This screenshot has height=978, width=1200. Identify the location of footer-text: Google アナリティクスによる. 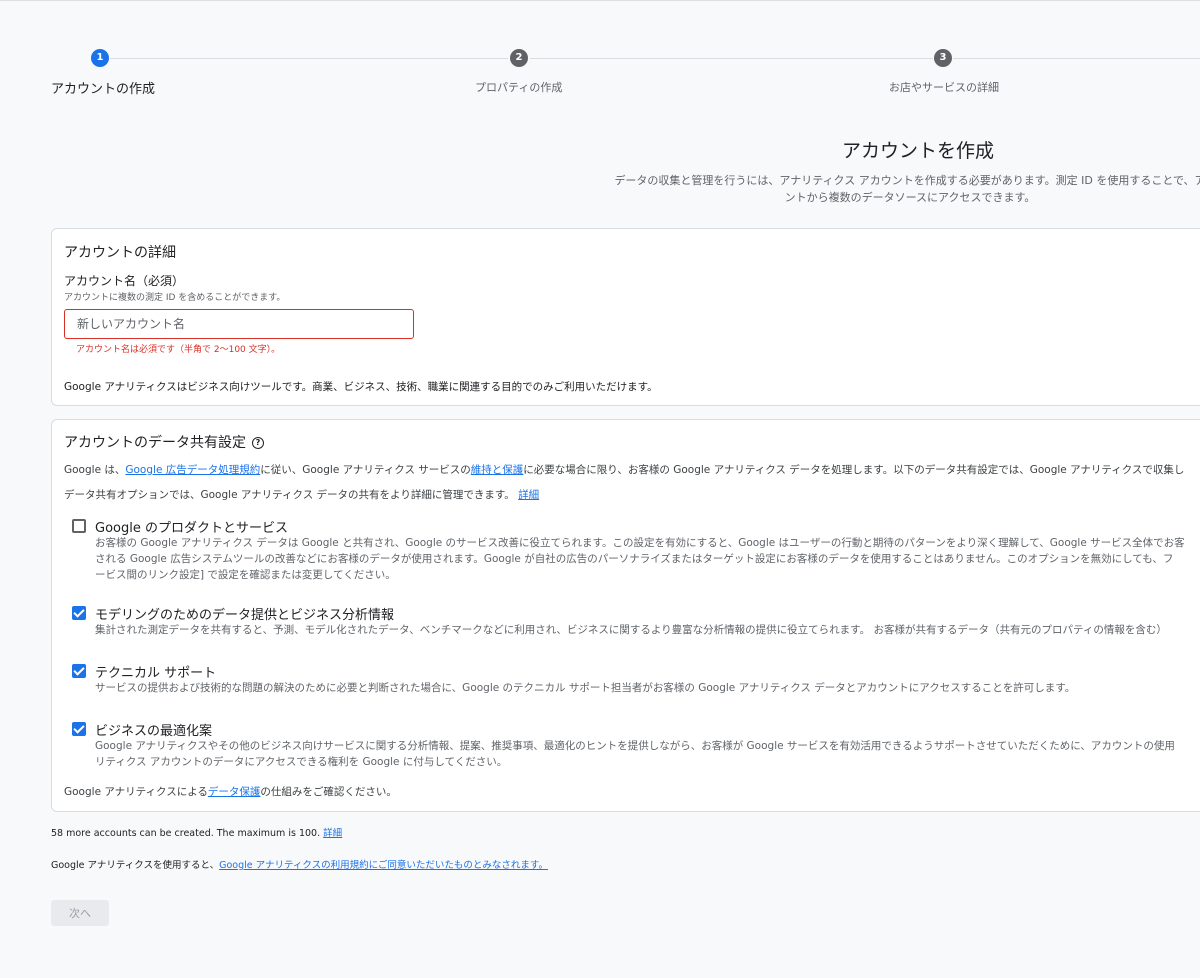
(136, 792).